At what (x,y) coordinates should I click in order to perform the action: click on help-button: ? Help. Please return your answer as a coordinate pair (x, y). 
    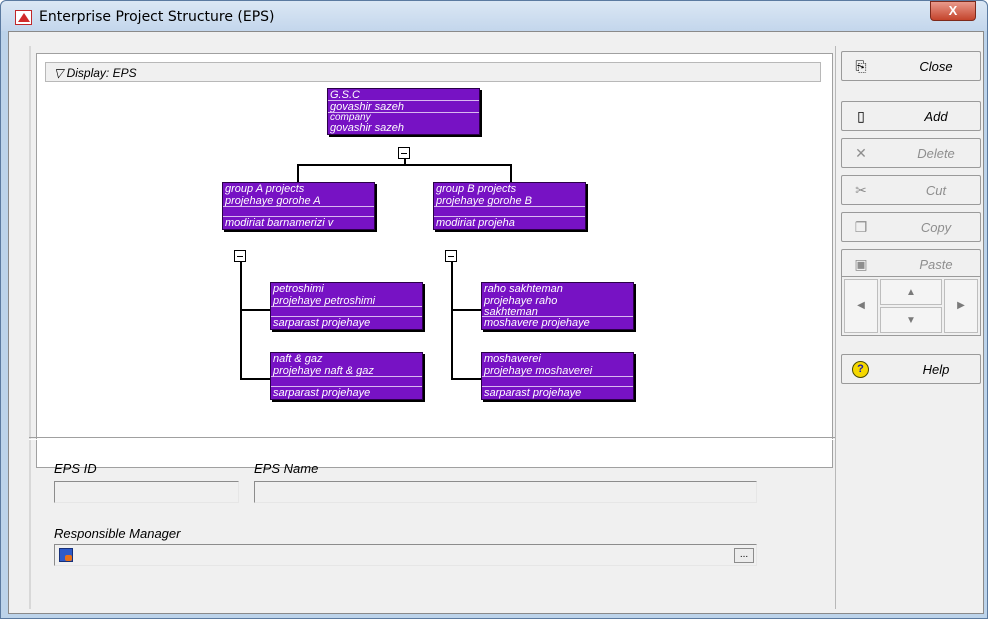
    Looking at the image, I should click on (911, 369).